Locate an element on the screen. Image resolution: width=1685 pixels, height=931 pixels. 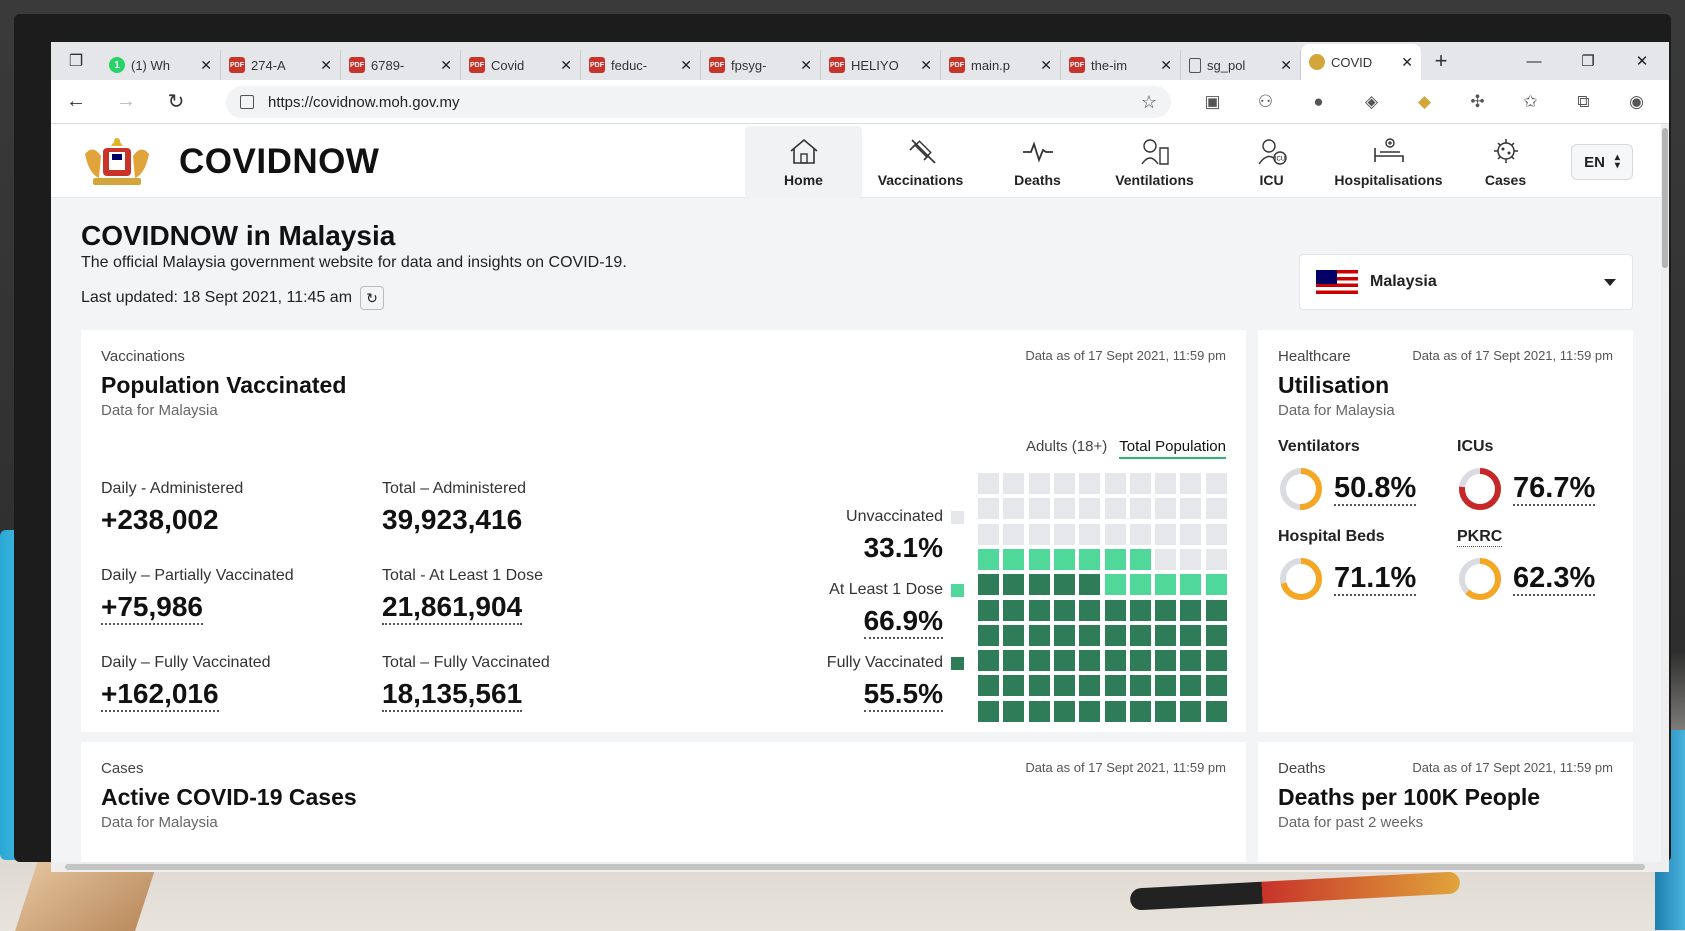
nav-item-deaths: Deaths is located at coordinates (1037, 162).